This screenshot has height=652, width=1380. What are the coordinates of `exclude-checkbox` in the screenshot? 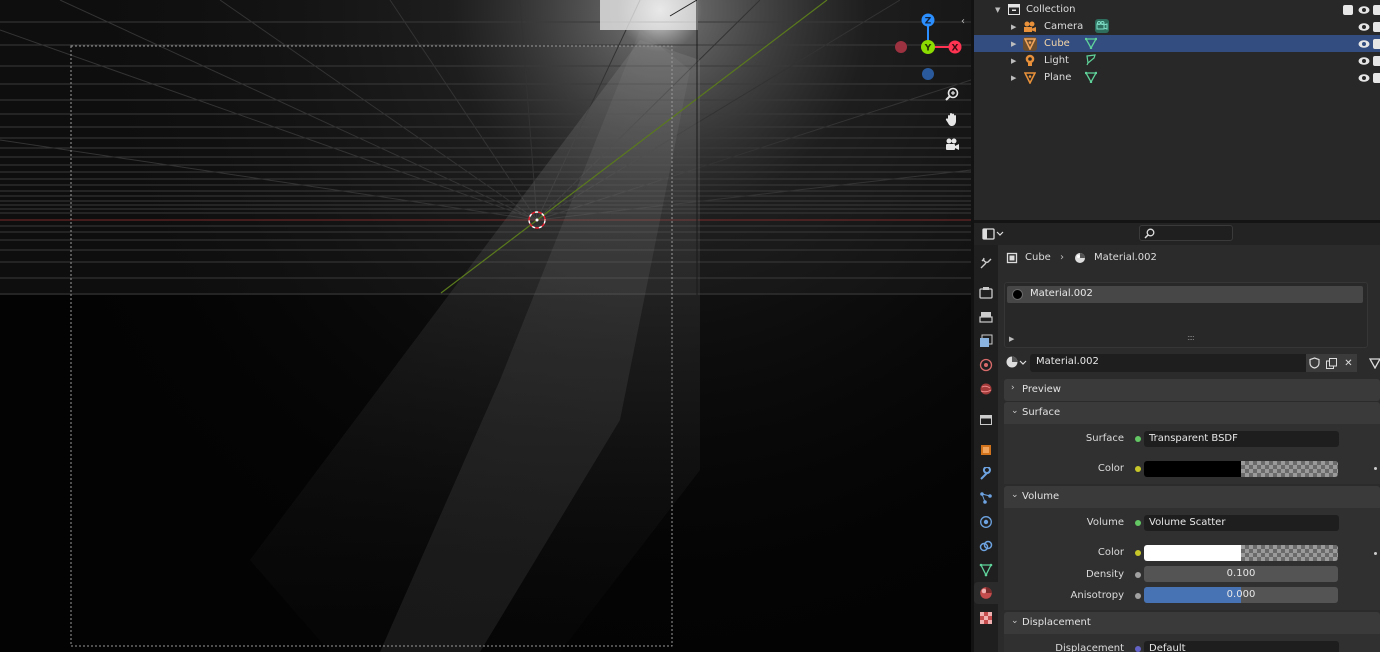 It's located at (1348, 10).